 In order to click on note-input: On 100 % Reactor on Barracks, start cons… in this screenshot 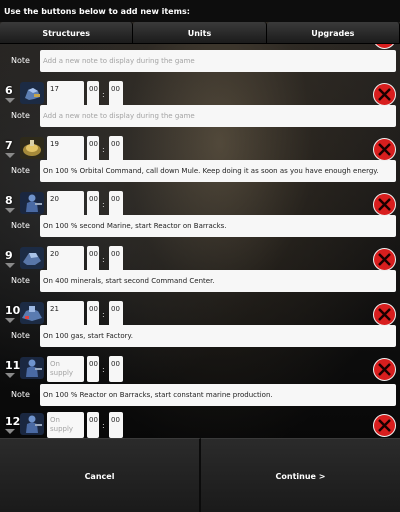, I will do `click(218, 395)`.